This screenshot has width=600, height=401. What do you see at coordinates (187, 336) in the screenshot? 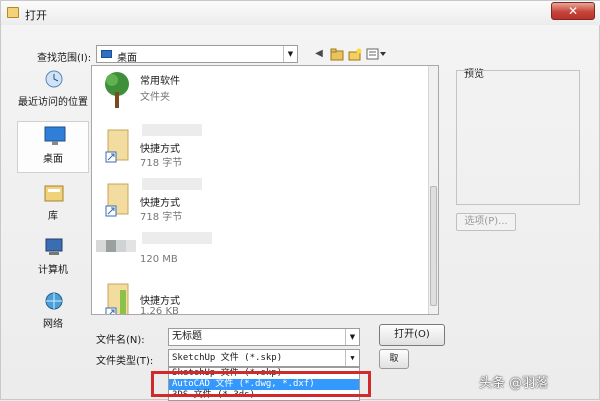
I see `filename-value: 无标题` at bounding box center [187, 336].